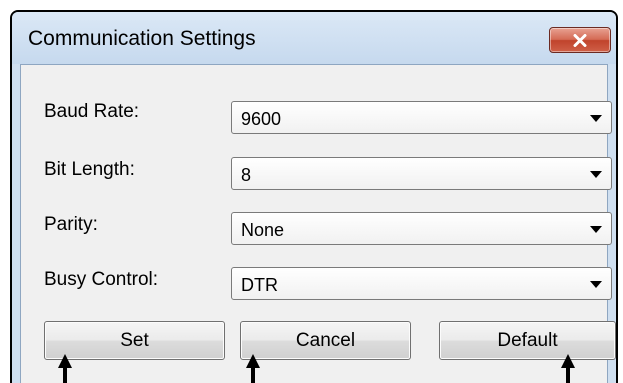  I want to click on bit-length-value: 8, so click(246, 175).